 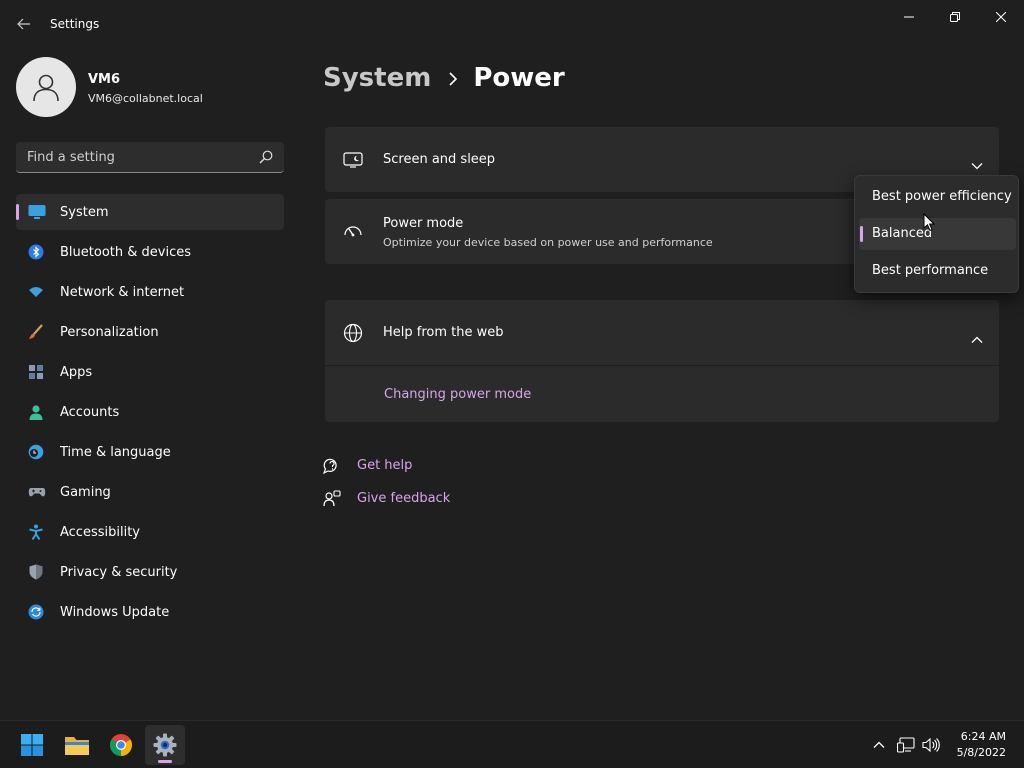 What do you see at coordinates (353, 160) in the screenshot?
I see `screen-sleep-icon` at bounding box center [353, 160].